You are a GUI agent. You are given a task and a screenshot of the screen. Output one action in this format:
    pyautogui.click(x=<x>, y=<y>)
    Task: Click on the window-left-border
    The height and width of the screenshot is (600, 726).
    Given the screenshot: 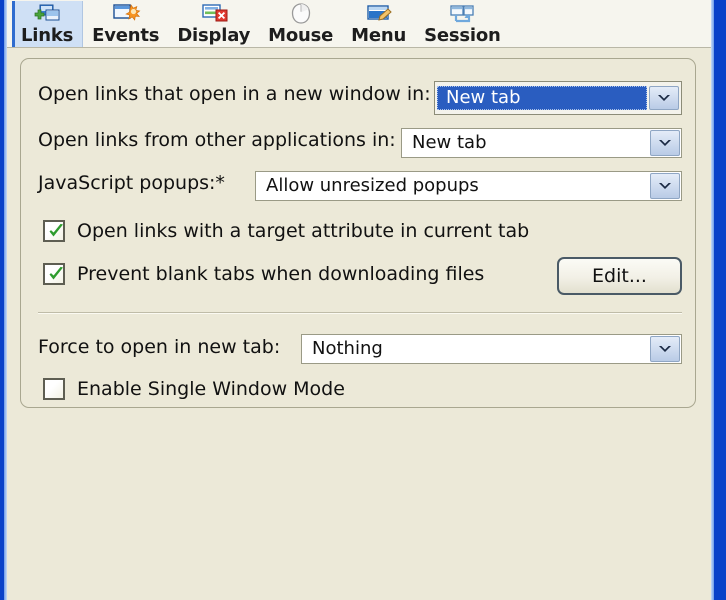 What is the action you would take?
    pyautogui.click(x=2, y=300)
    